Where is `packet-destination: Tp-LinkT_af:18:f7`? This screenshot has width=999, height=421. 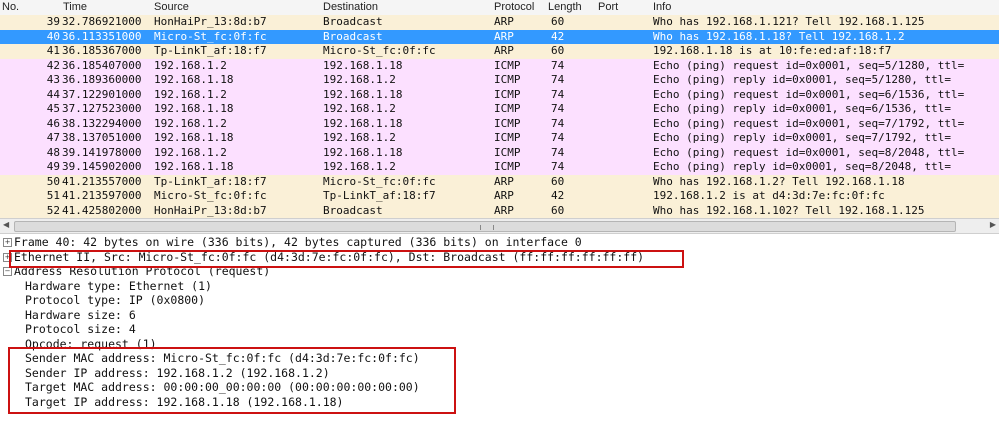
packet-destination: Tp-LinkT_af:18:f7 is located at coordinates (379, 195).